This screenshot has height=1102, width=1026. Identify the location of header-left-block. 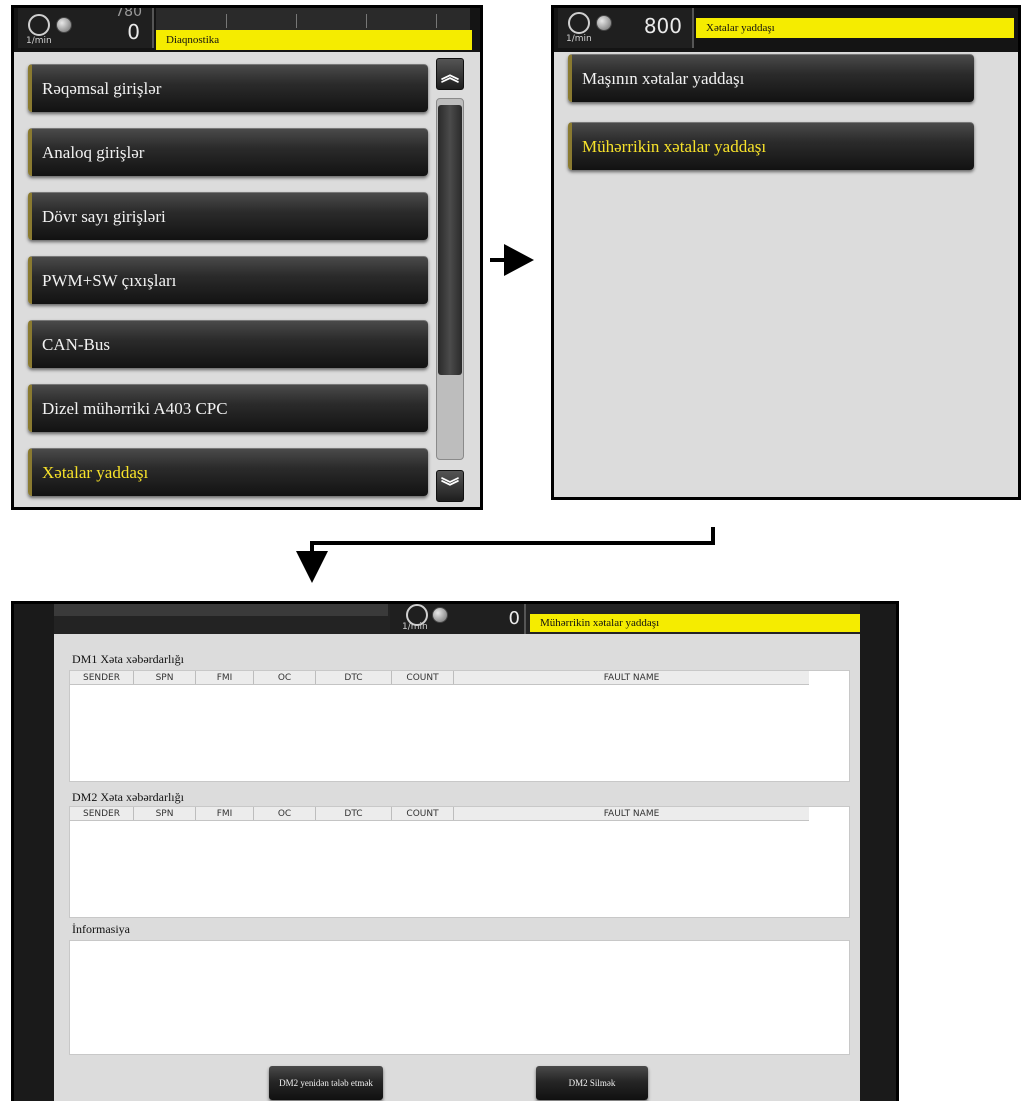
(221, 610).